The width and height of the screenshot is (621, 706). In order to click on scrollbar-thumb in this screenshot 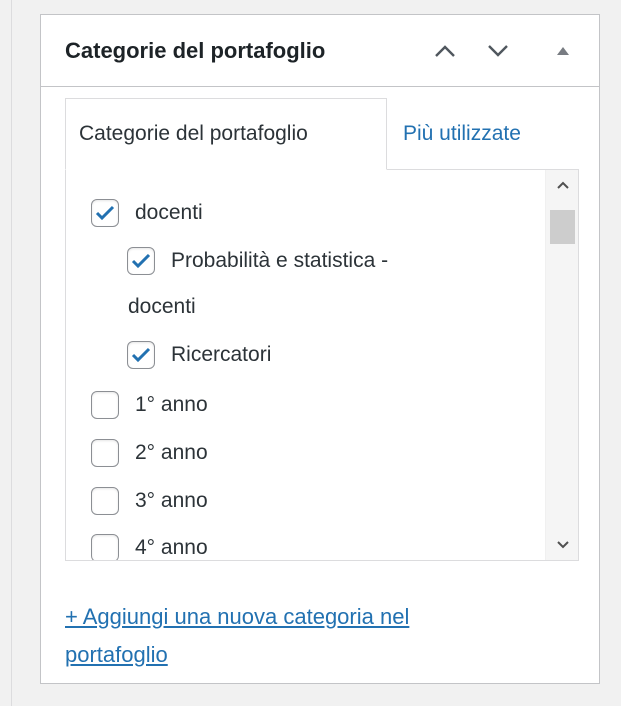, I will do `click(562, 227)`.